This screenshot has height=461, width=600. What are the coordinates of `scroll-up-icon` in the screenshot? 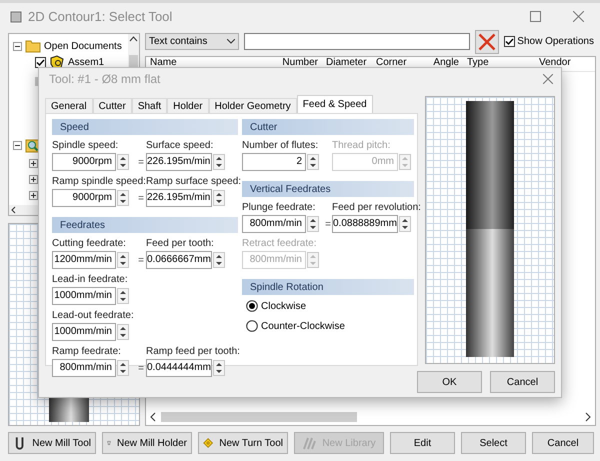 It's located at (133, 39).